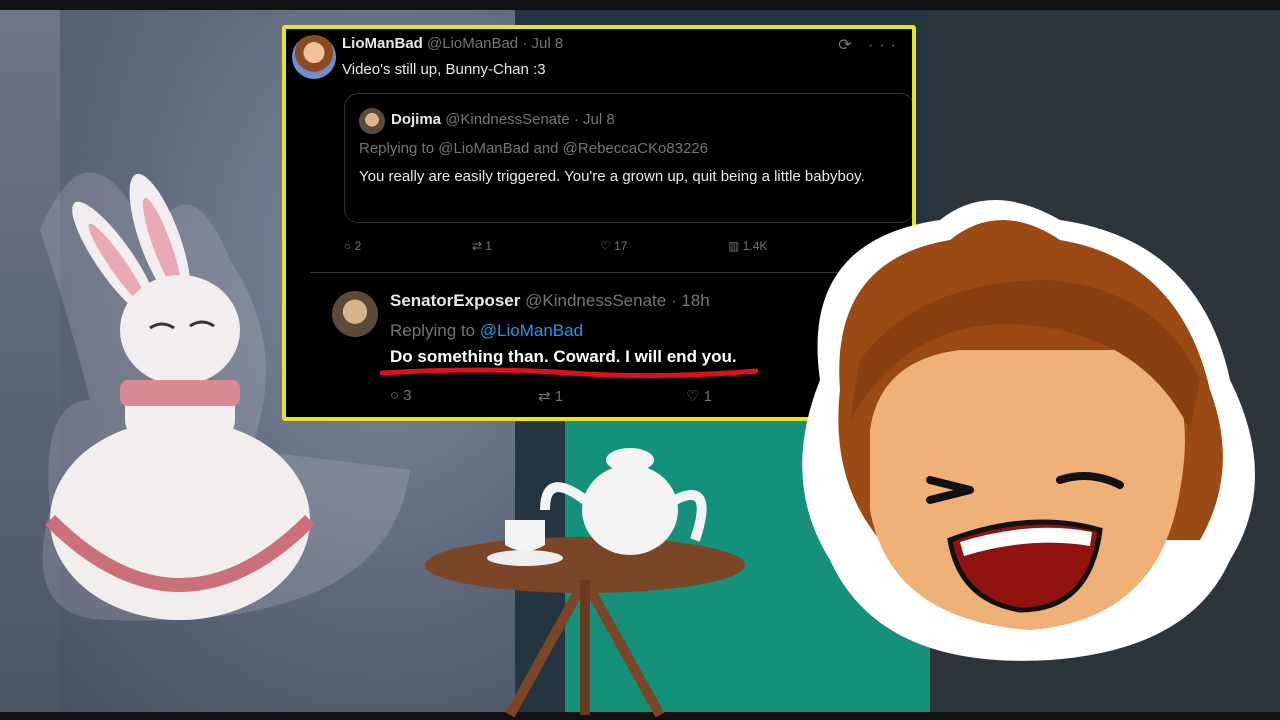 The image size is (1280, 720). What do you see at coordinates (382, 43) in the screenshot?
I see `author-name: LioManBad` at bounding box center [382, 43].